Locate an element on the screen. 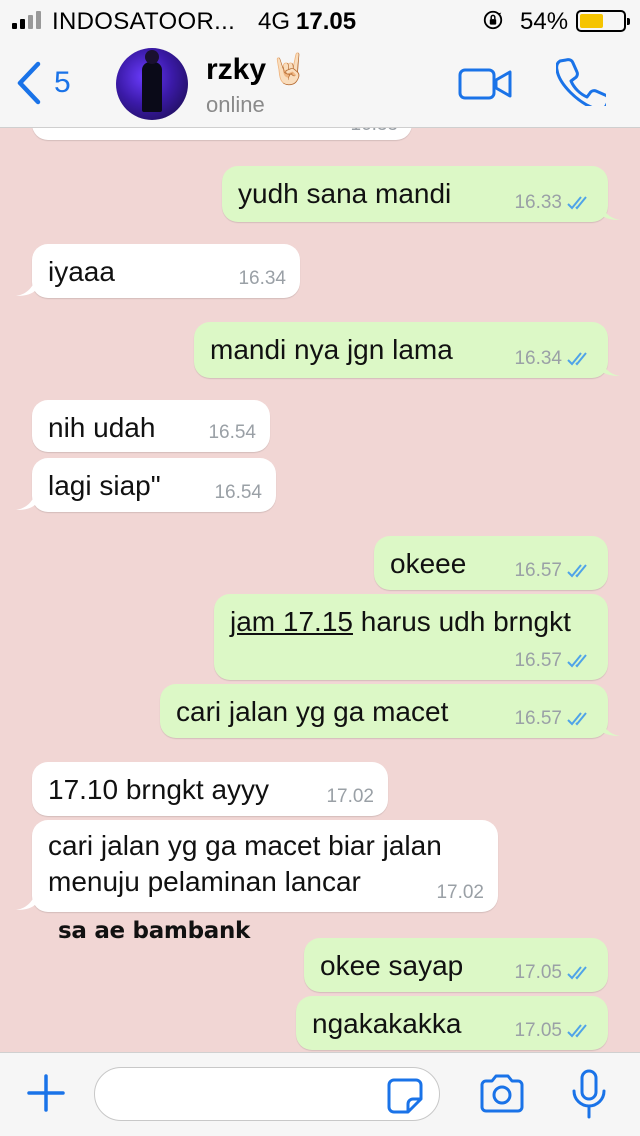 Image resolution: width=640 pixels, height=1136 pixels. message-time: 16.34 is located at coordinates (262, 278).